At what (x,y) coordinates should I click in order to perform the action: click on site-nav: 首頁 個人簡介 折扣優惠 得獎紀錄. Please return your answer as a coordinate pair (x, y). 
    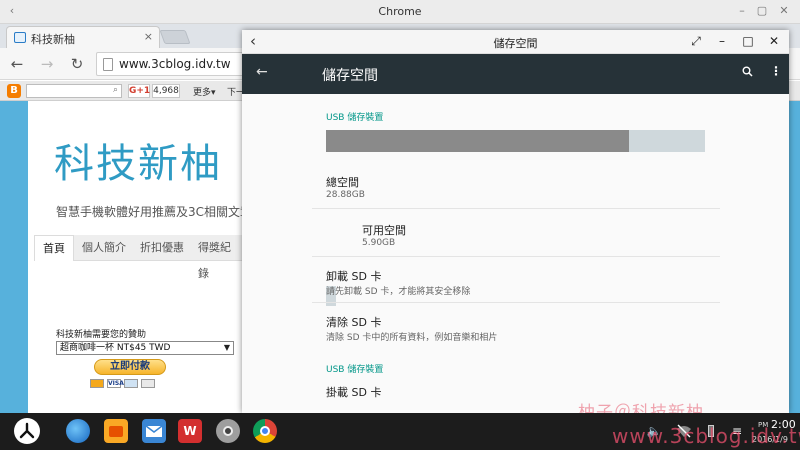
    Looking at the image, I should click on (138, 257).